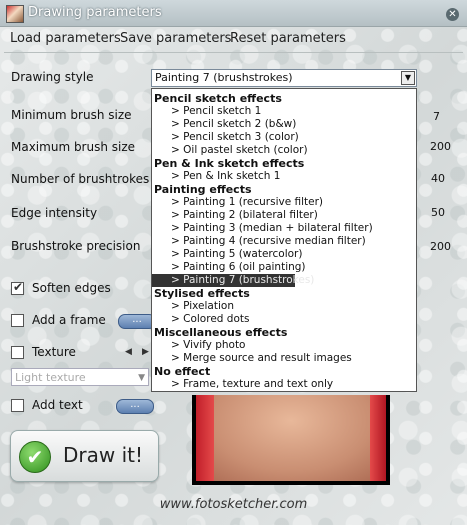 This screenshot has width=467, height=525. I want to click on save-parameters-menu: Save parameters, so click(175, 38).